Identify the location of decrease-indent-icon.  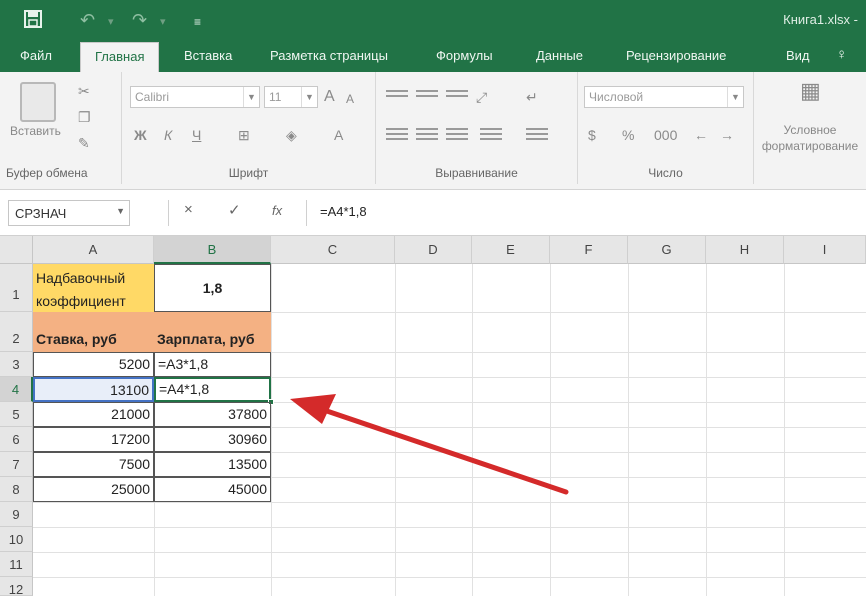
(491, 136).